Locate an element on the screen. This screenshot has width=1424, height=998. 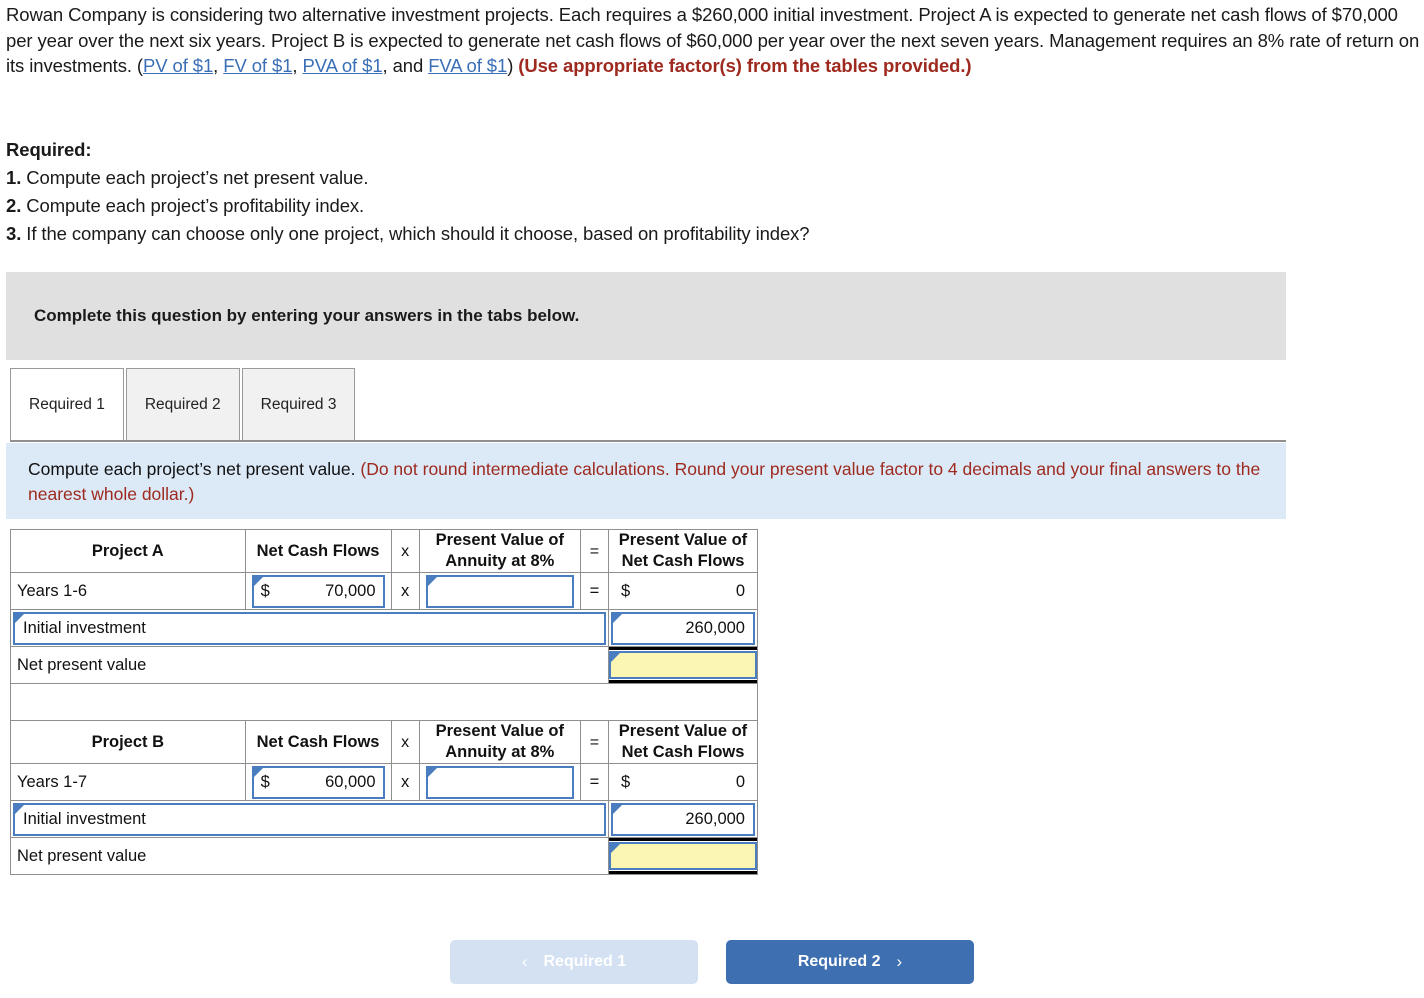
project-b-times-operator: x is located at coordinates (405, 782).